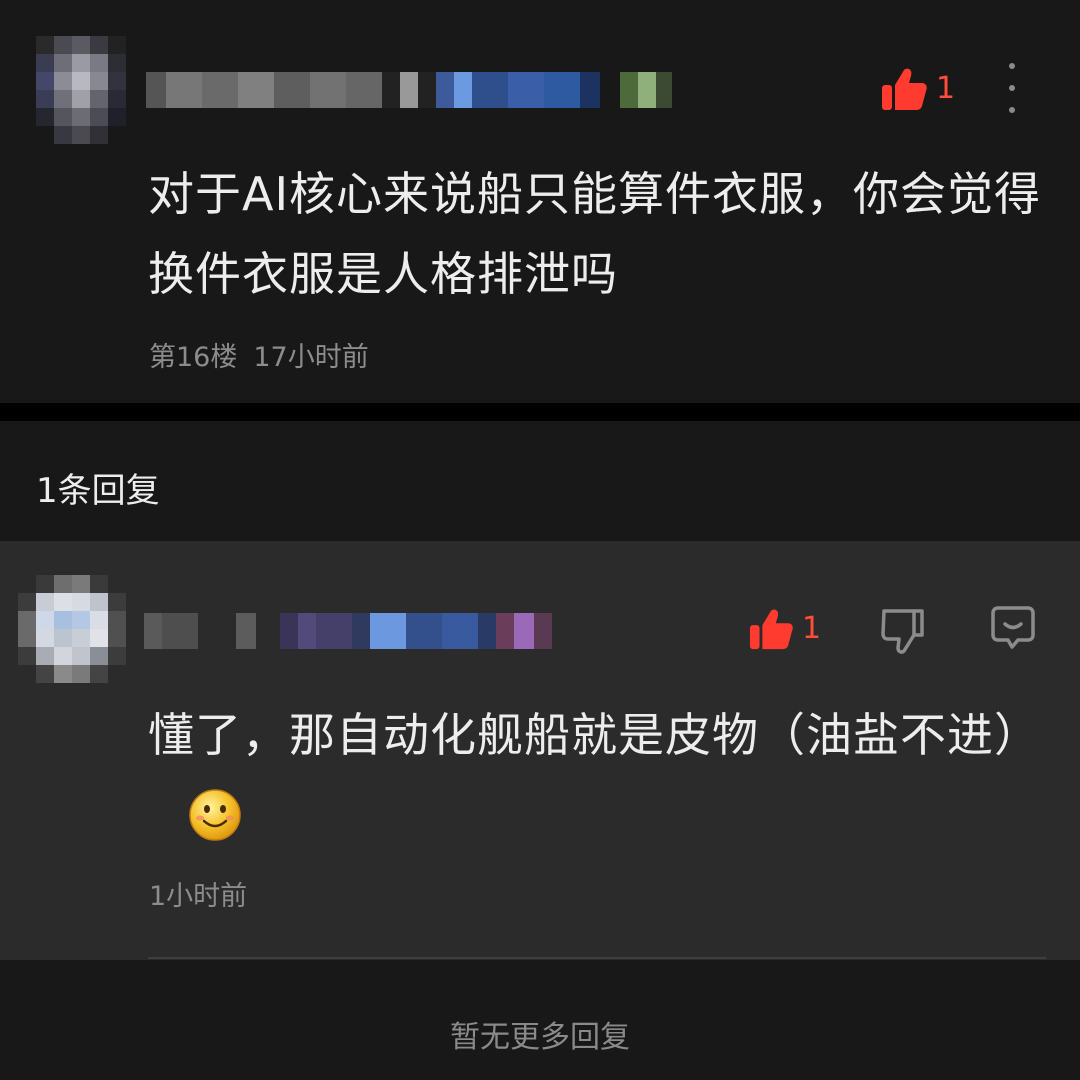 Image resolution: width=1080 pixels, height=1080 pixels. I want to click on floor-number: 第16楼, so click(193, 357).